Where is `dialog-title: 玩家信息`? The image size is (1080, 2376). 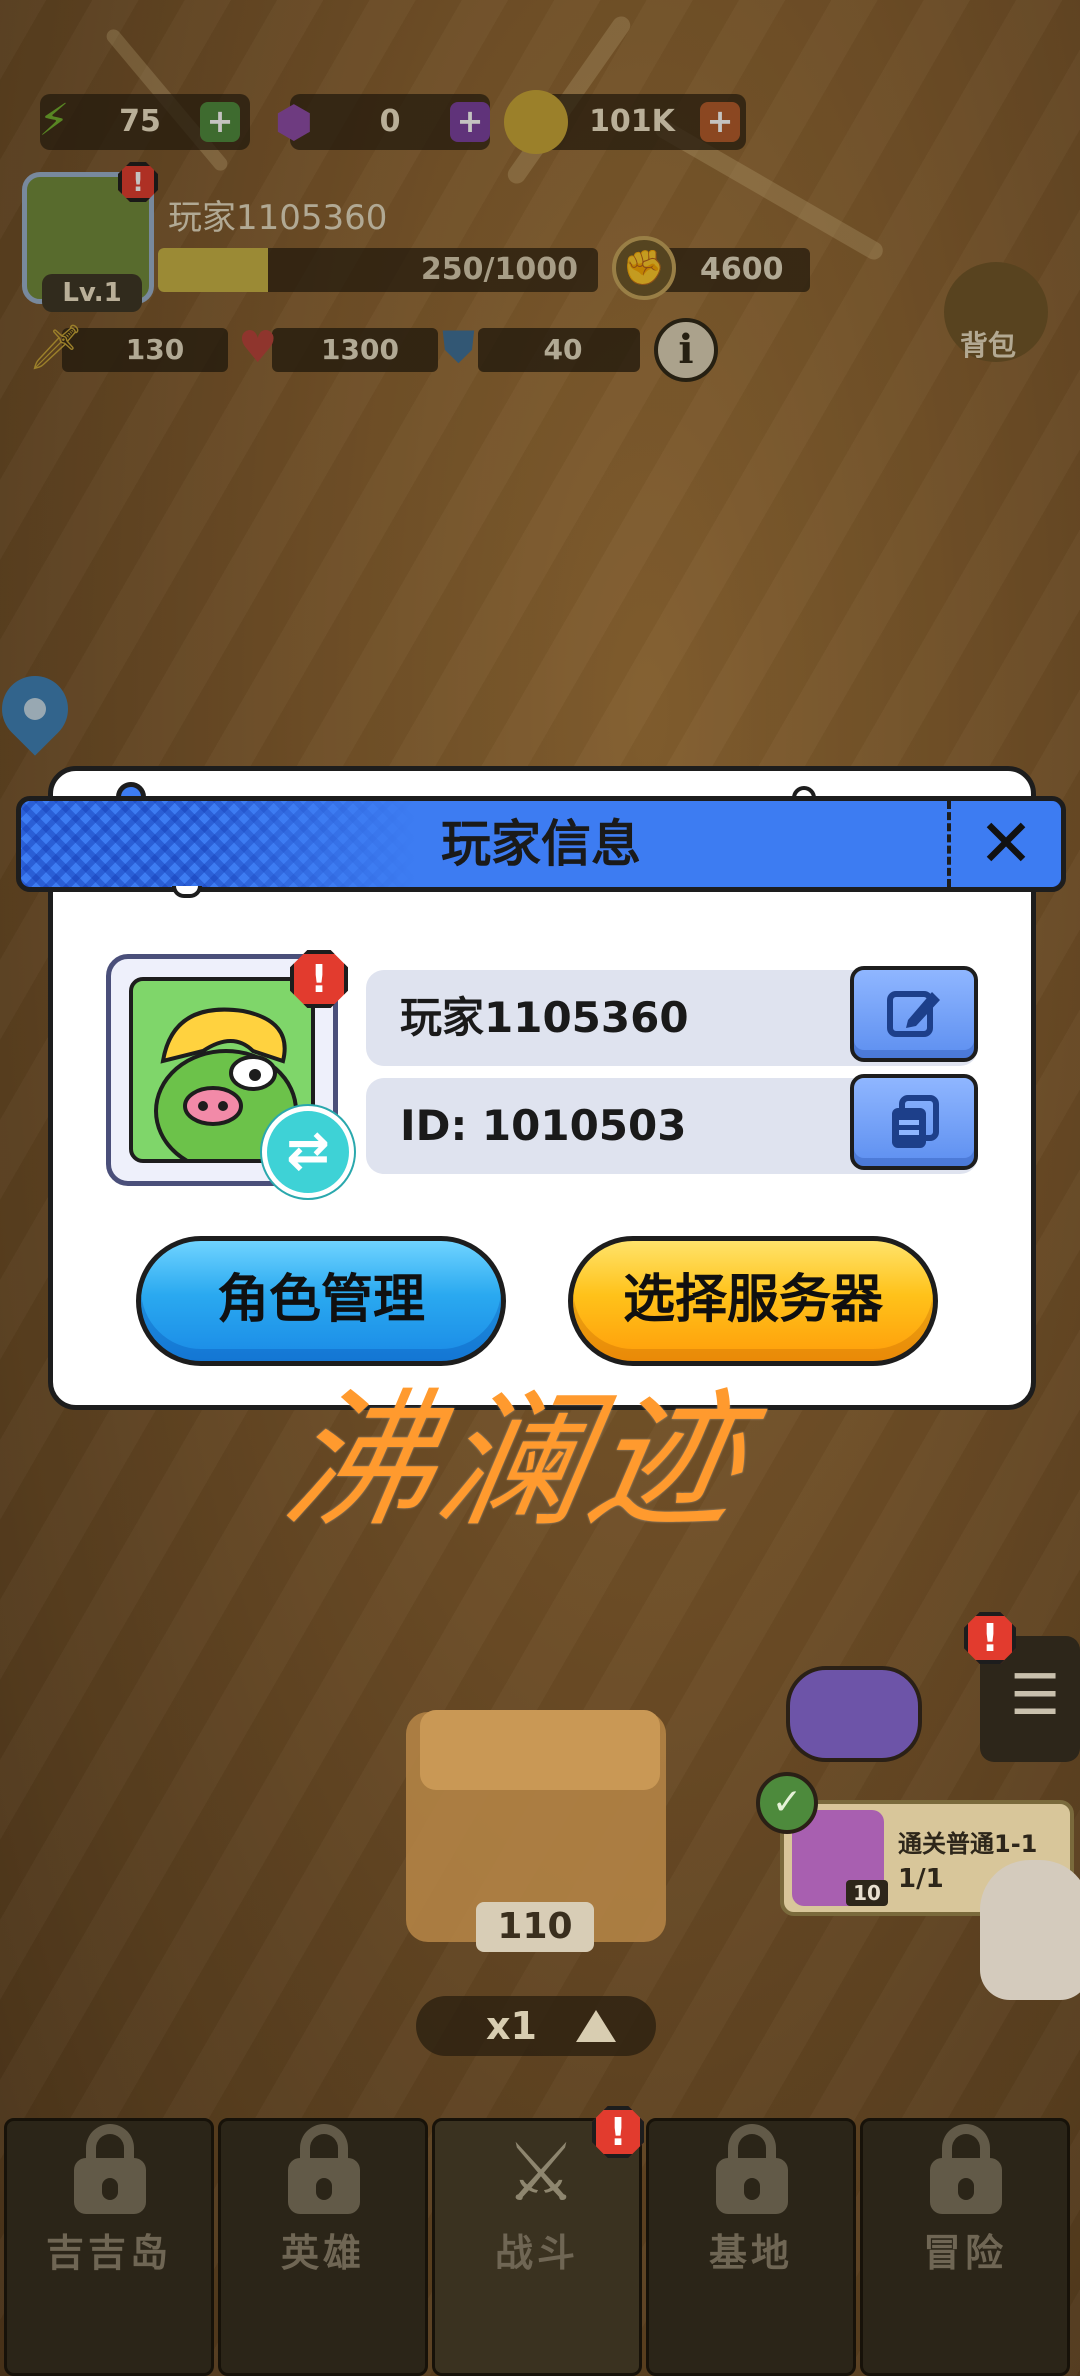
dialog-title: 玩家信息 is located at coordinates (541, 844).